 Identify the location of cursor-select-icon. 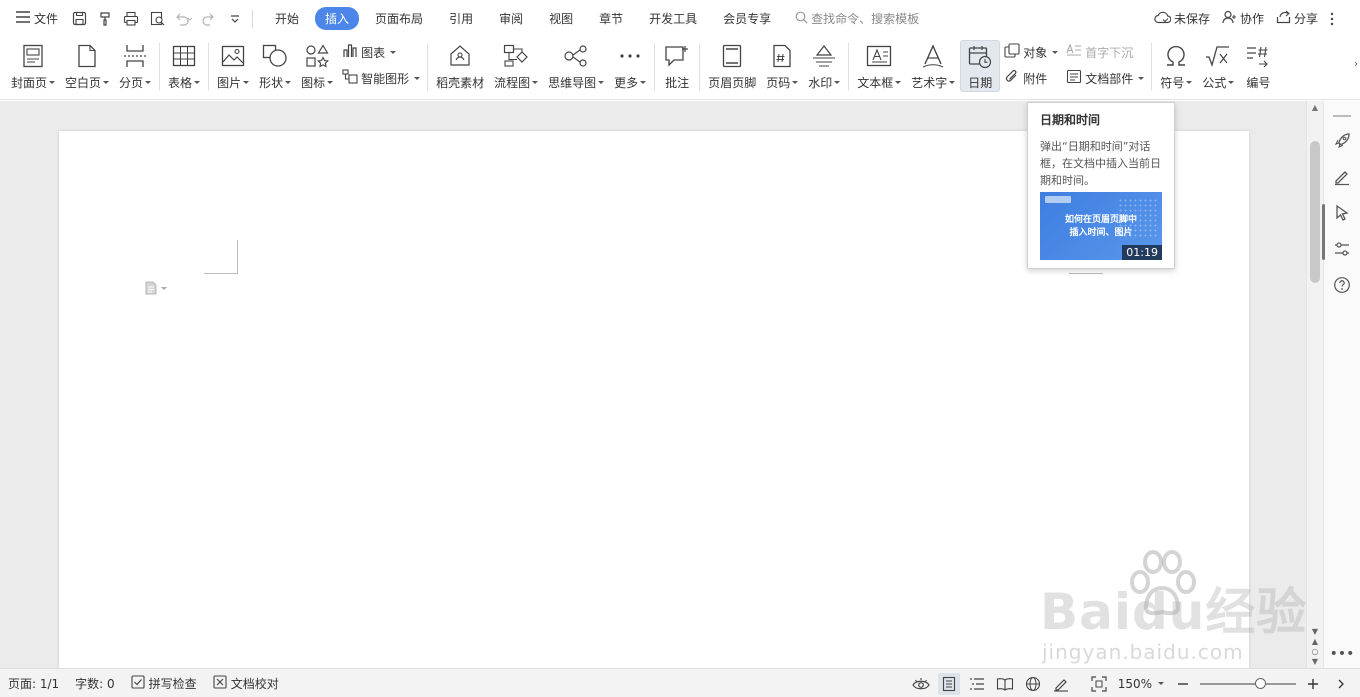
(1342, 213).